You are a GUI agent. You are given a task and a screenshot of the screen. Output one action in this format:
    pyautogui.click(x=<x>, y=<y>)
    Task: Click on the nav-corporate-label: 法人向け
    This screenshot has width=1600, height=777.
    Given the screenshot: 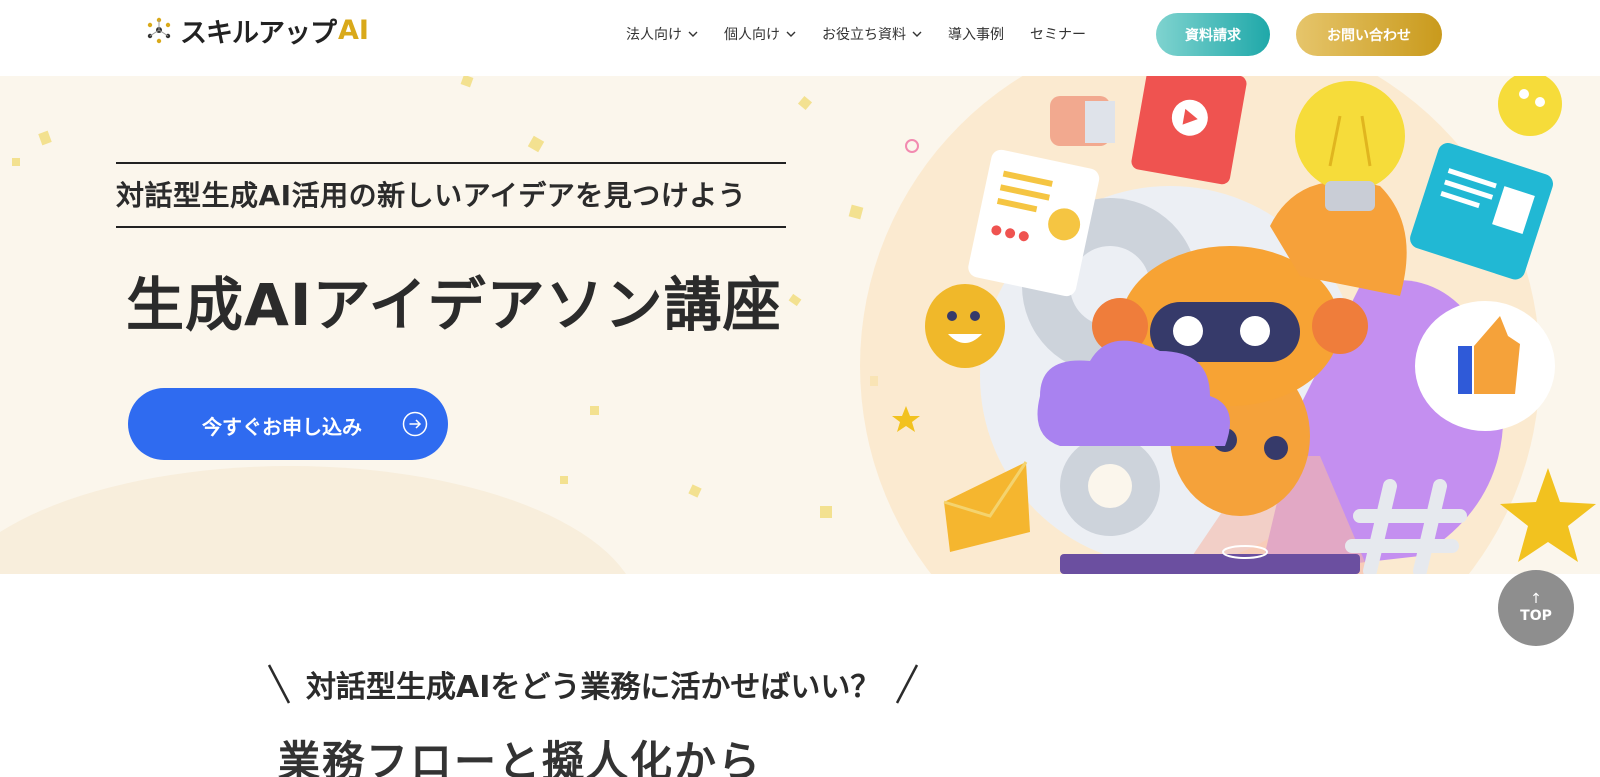 What is the action you would take?
    pyautogui.click(x=654, y=35)
    